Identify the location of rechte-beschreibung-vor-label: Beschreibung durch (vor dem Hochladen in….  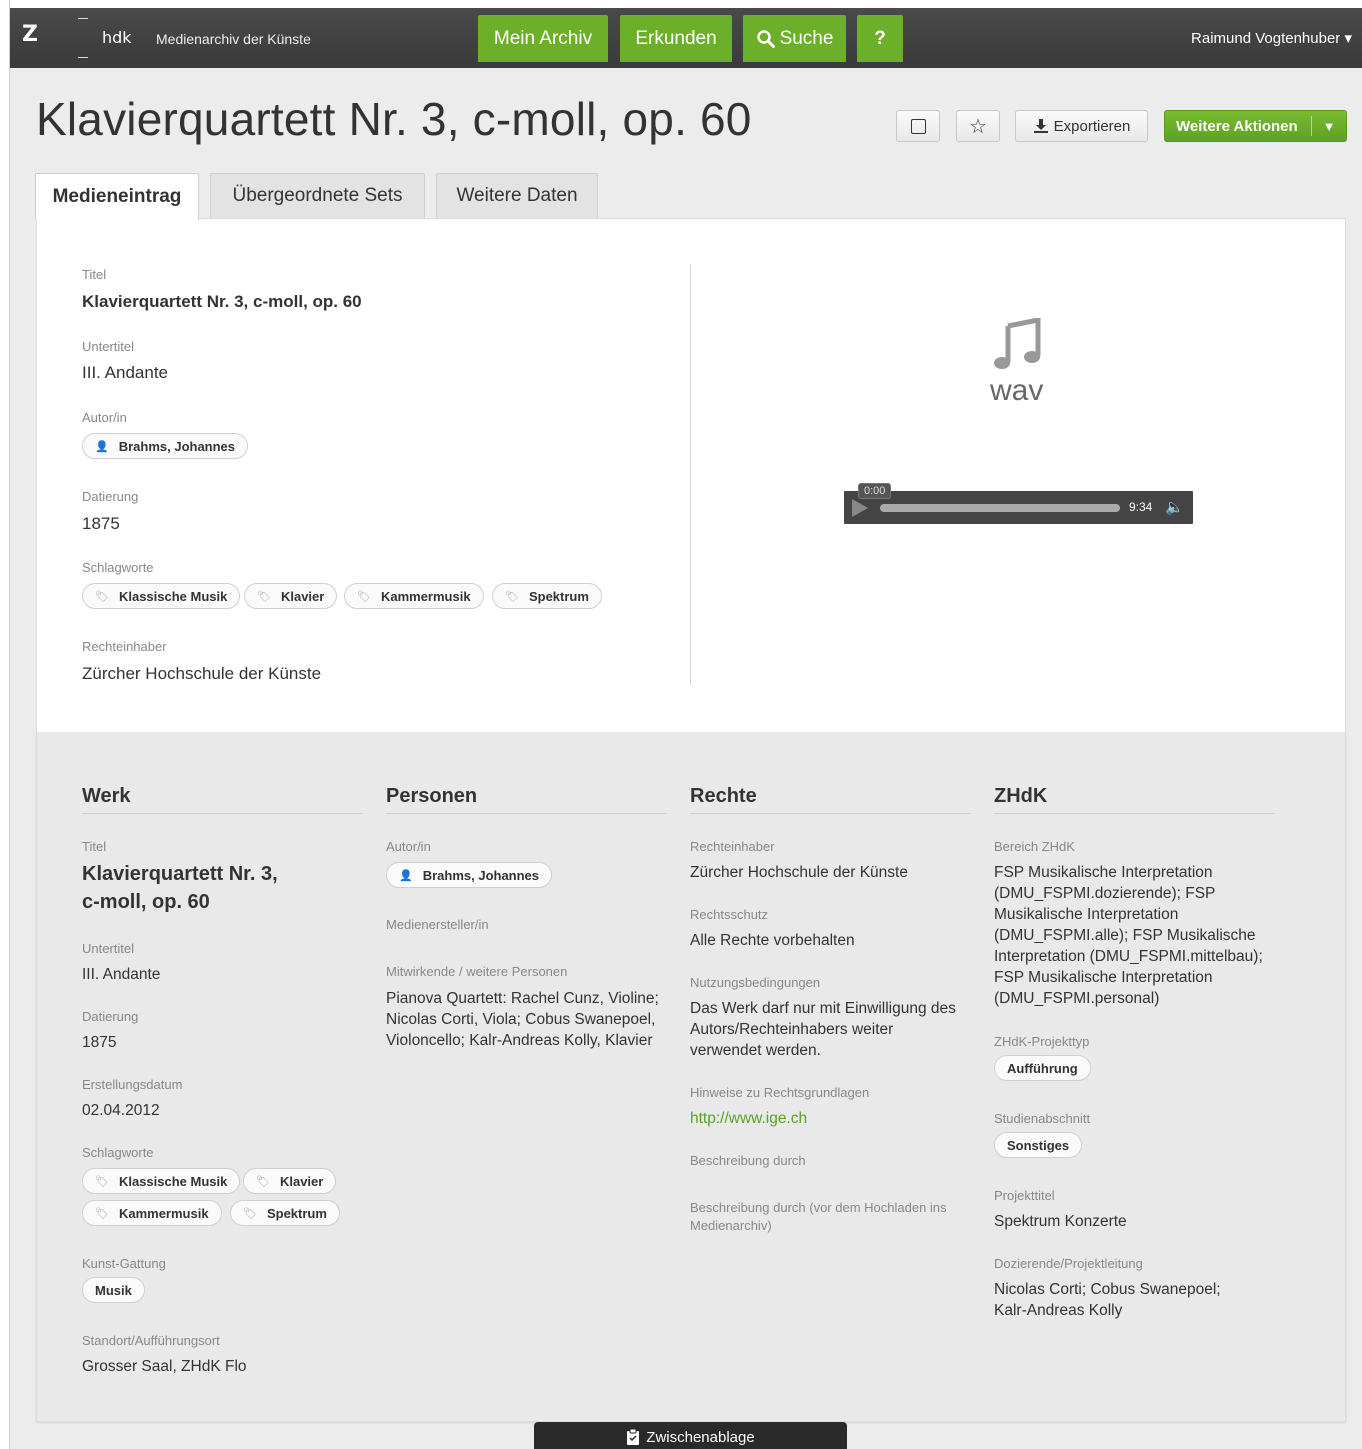
(818, 1207).